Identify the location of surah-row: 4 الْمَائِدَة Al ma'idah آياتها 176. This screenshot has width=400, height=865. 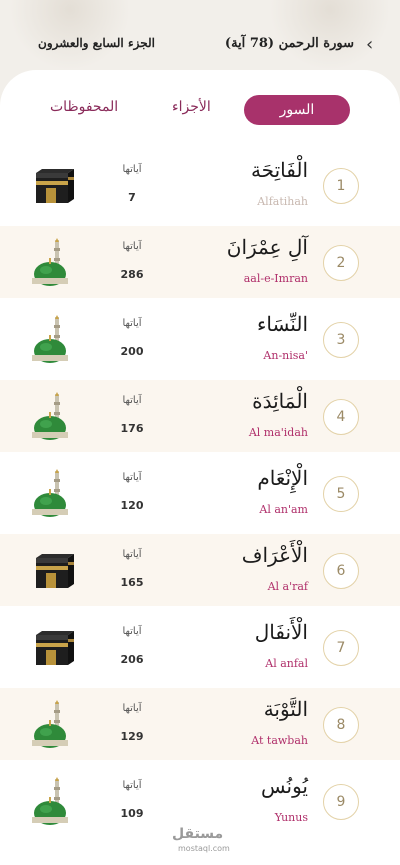
(200, 416).